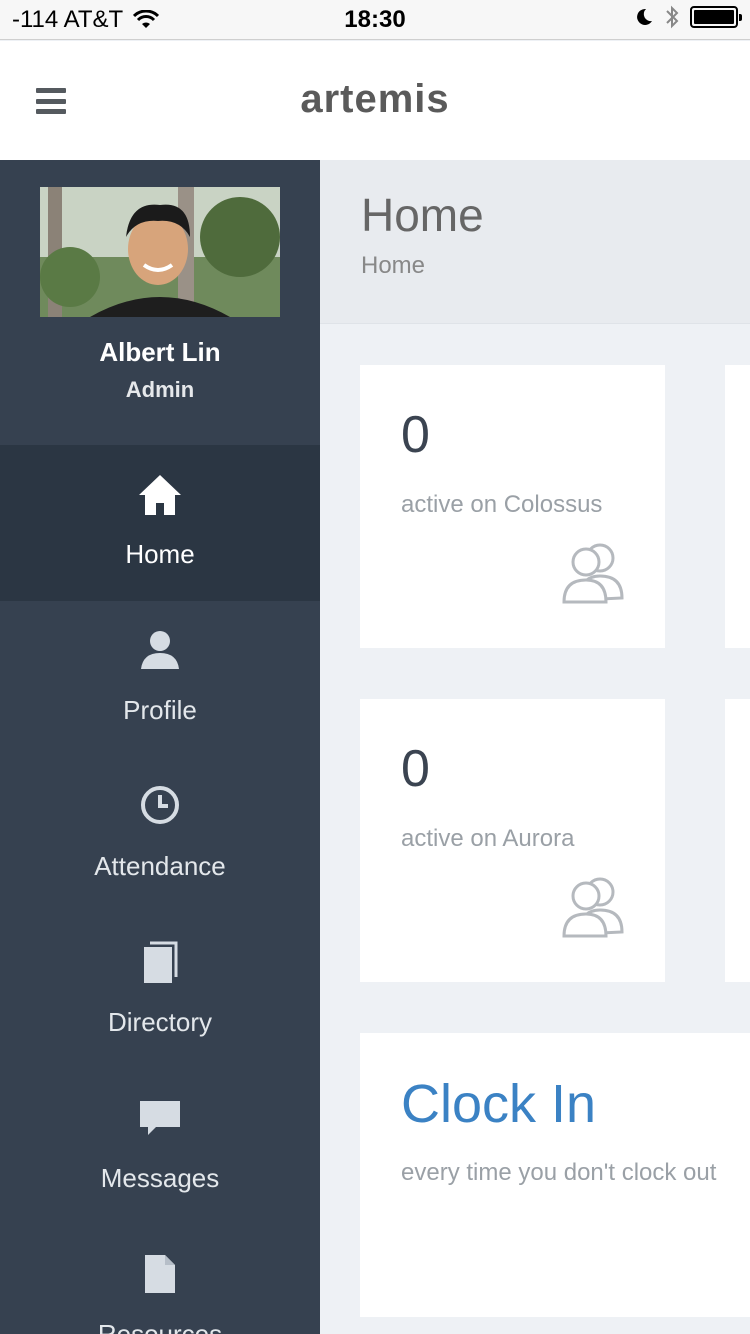 Image resolution: width=750 pixels, height=1334 pixels. What do you see at coordinates (160, 1274) in the screenshot?
I see `file-icon` at bounding box center [160, 1274].